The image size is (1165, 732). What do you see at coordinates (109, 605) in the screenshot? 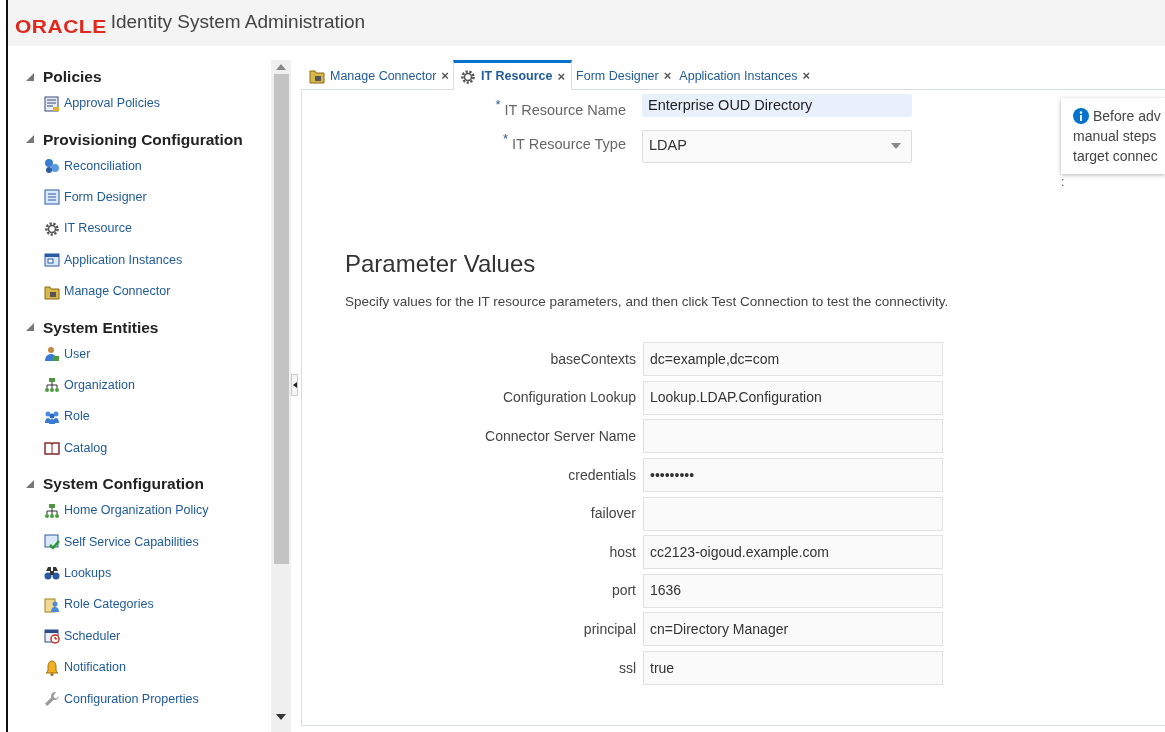
I see `sidebar-link: Role Categories` at bounding box center [109, 605].